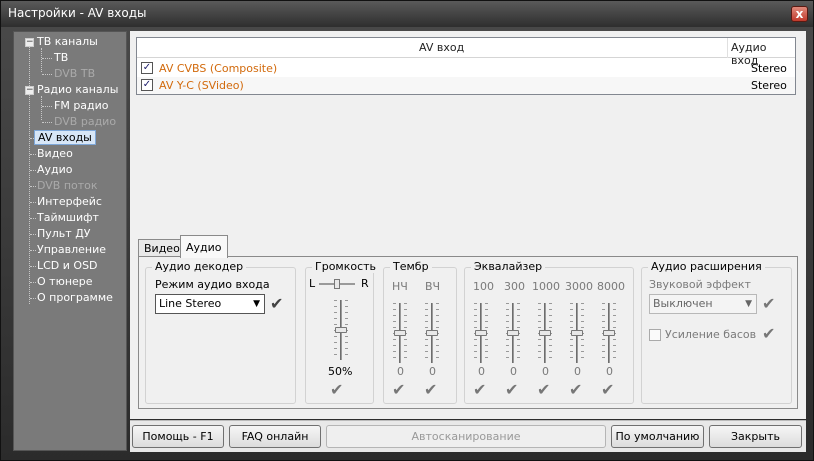 The height and width of the screenshot is (461, 814). Describe the element at coordinates (657, 436) in the screenshot. I see `defaults-button: По умолчанию` at that location.